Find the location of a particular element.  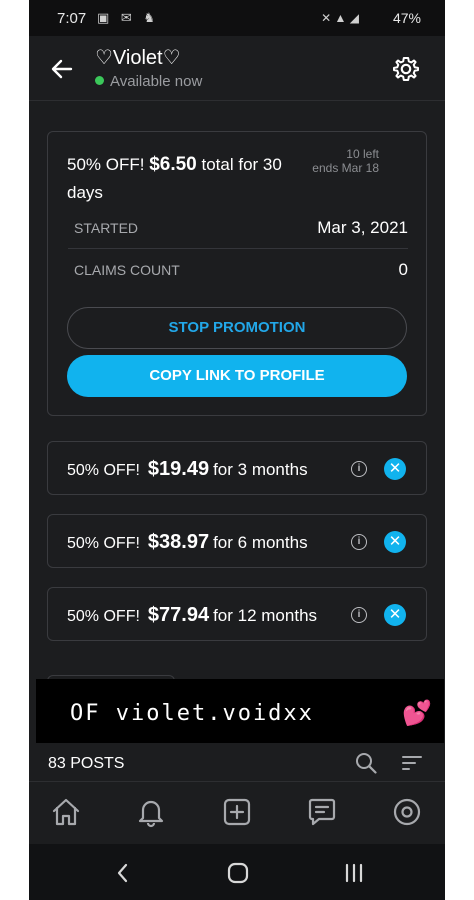

discount-row: 50% OFF! $38.97 for 6 months i ✕ is located at coordinates (237, 541).